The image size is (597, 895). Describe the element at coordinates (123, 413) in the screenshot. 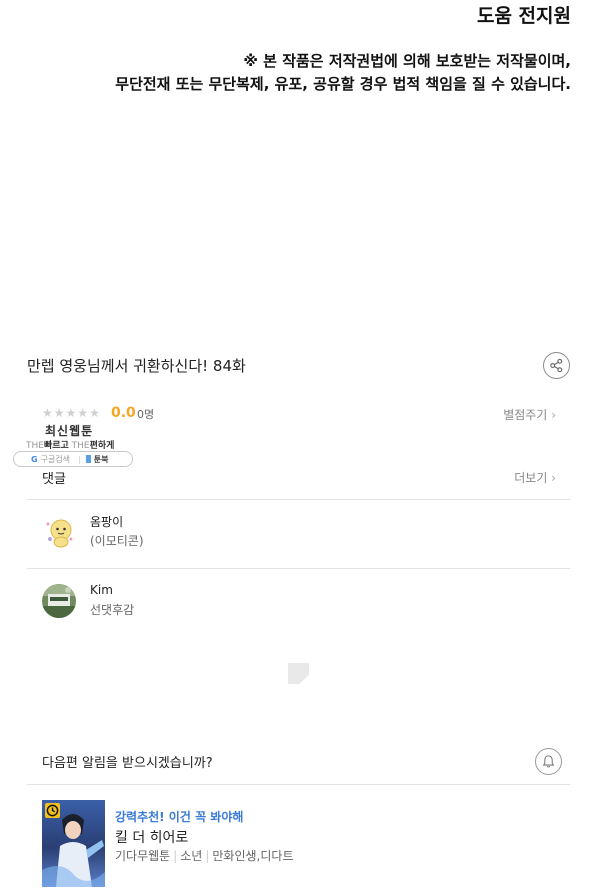

I see `rating-score: 0.0` at that location.